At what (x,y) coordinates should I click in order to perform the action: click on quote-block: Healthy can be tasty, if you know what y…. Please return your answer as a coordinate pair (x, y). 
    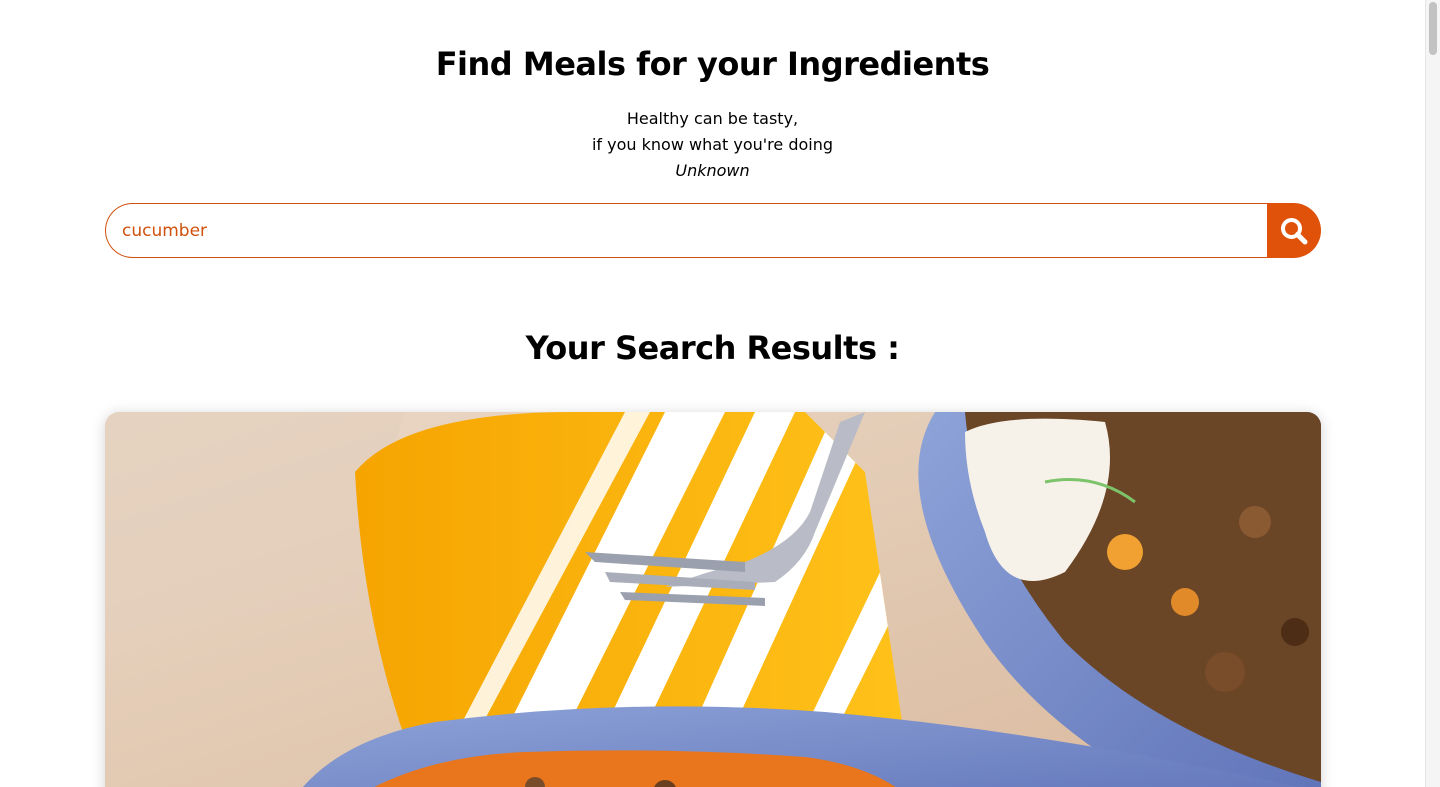
    Looking at the image, I should click on (712, 145).